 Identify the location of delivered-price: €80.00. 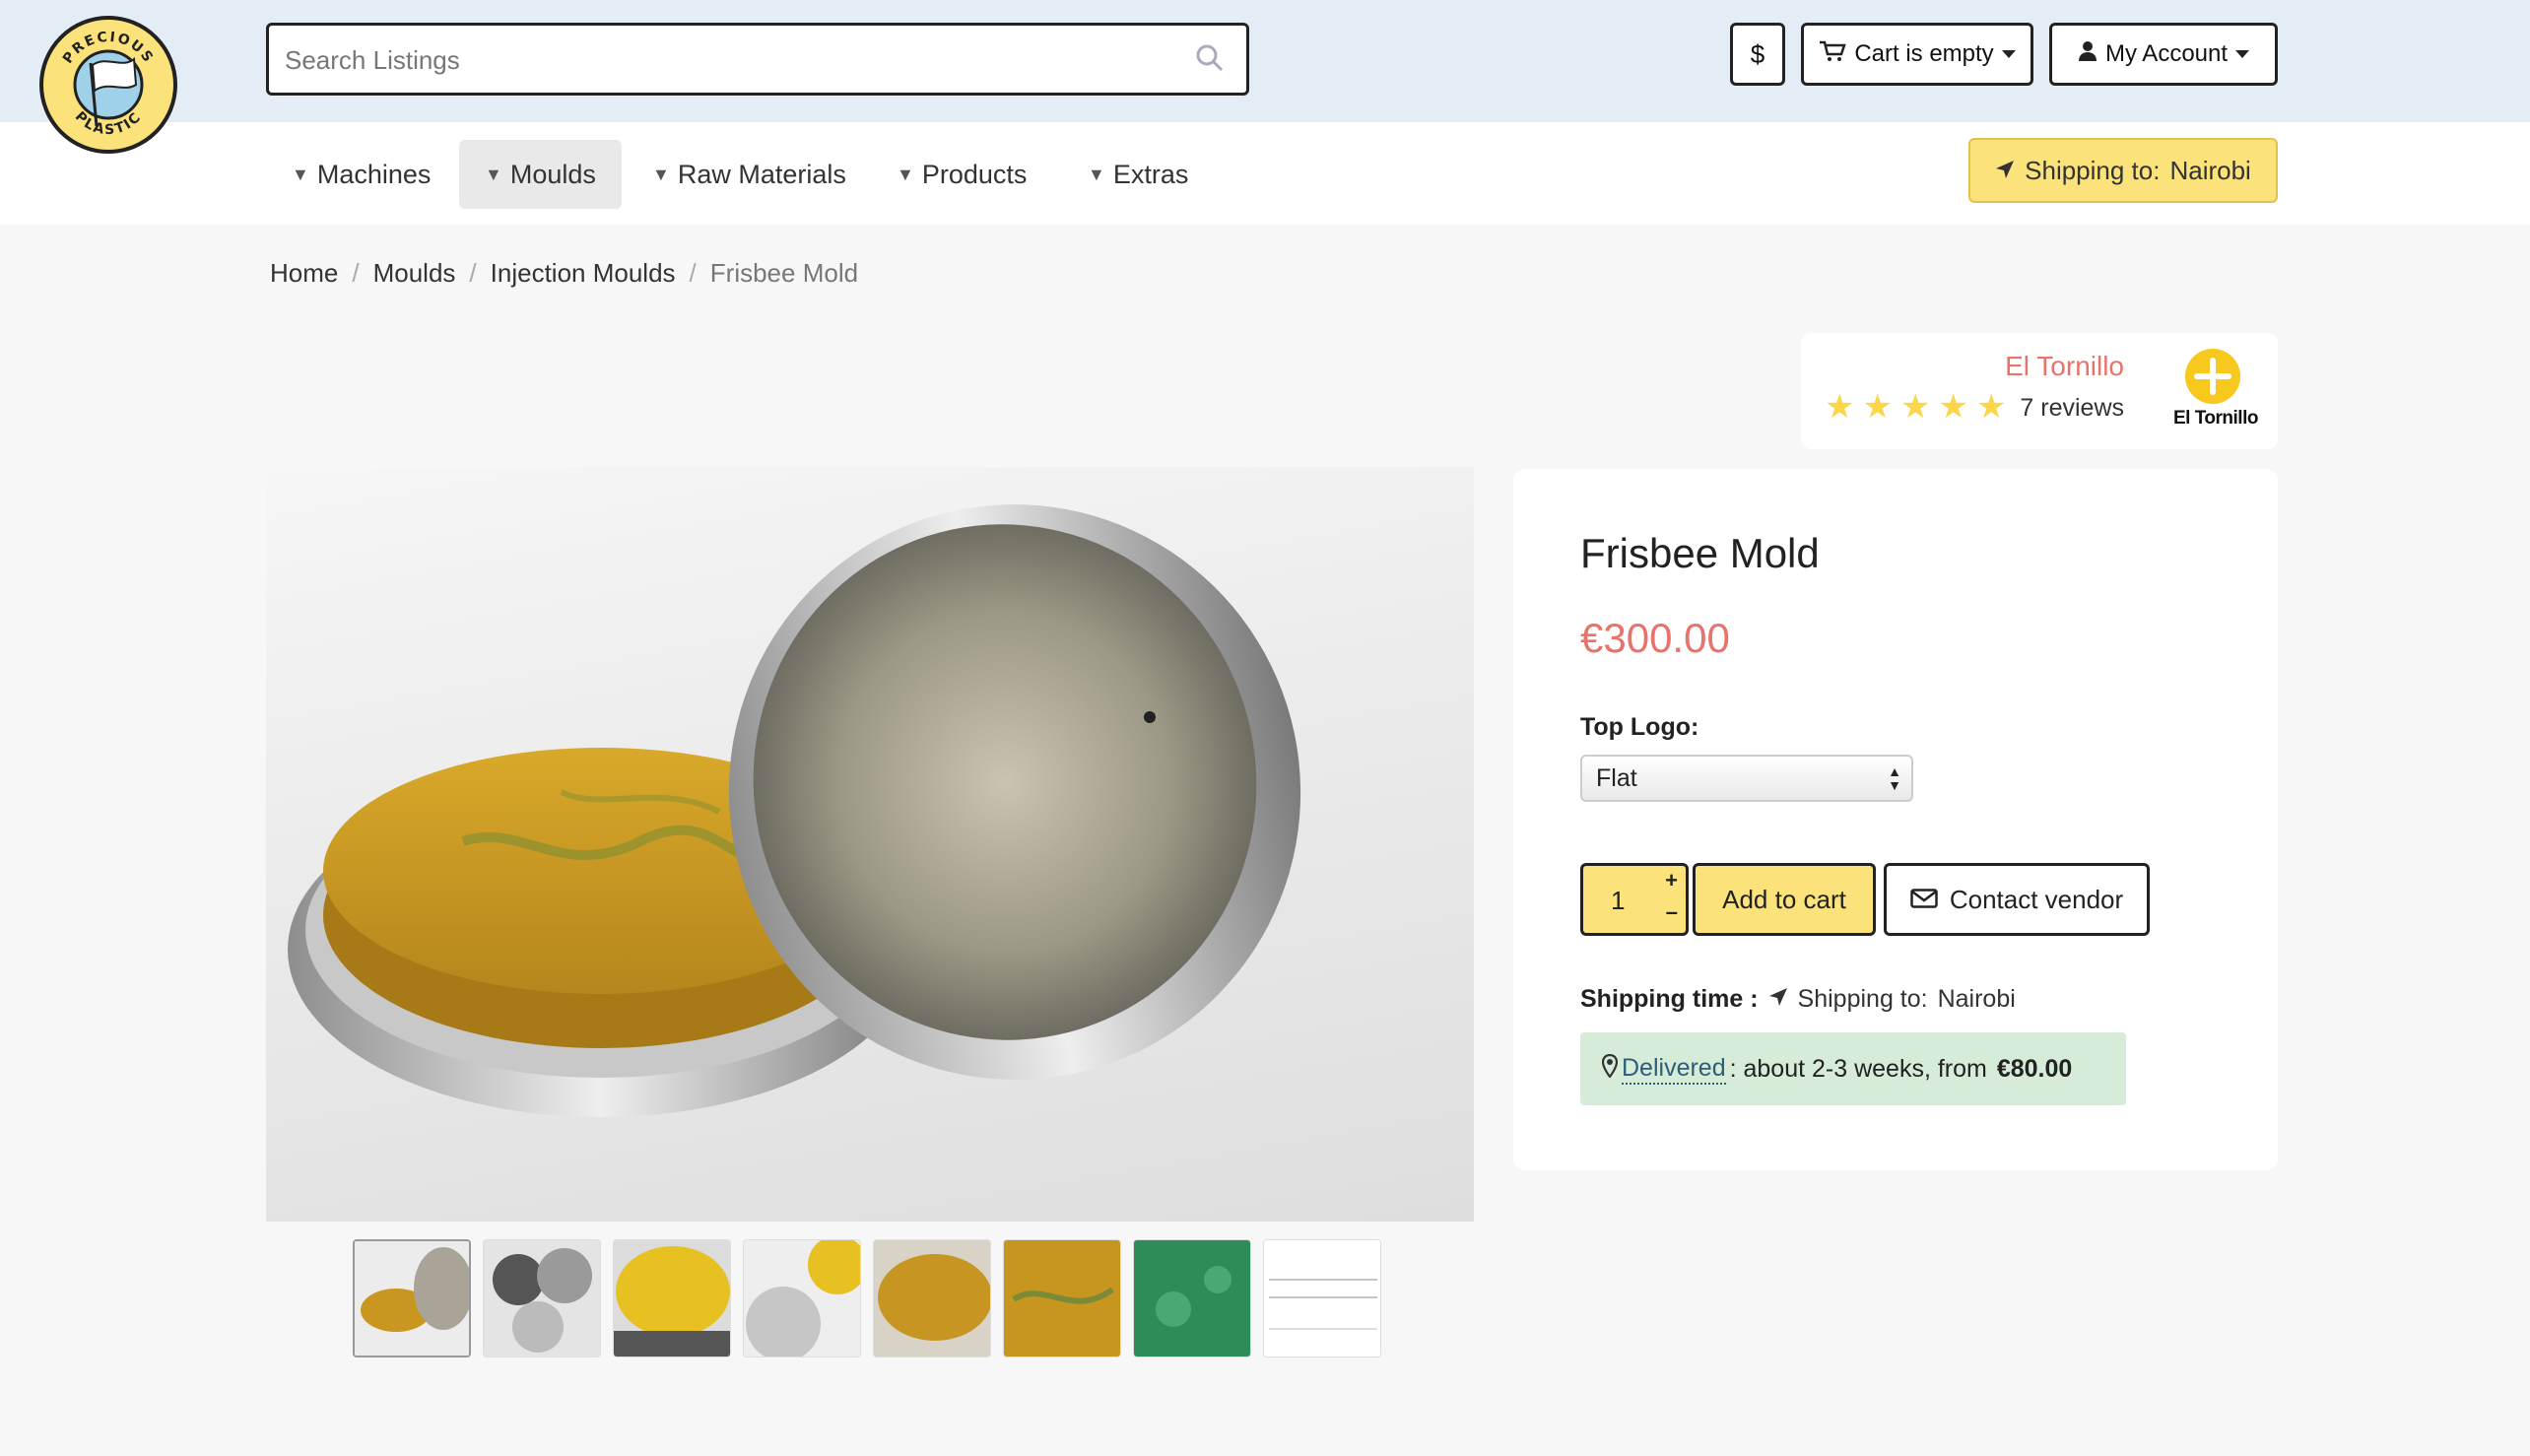
(2034, 1068).